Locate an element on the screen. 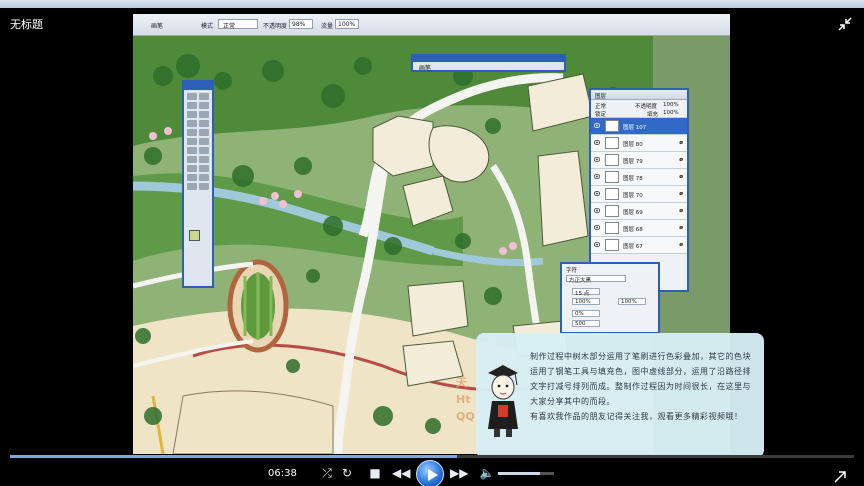 This screenshot has height=486, width=864. player-controls: 06:38 ⤮ ↻ ■ ◀◀ ▶▶ 🔈 is located at coordinates (432, 473).